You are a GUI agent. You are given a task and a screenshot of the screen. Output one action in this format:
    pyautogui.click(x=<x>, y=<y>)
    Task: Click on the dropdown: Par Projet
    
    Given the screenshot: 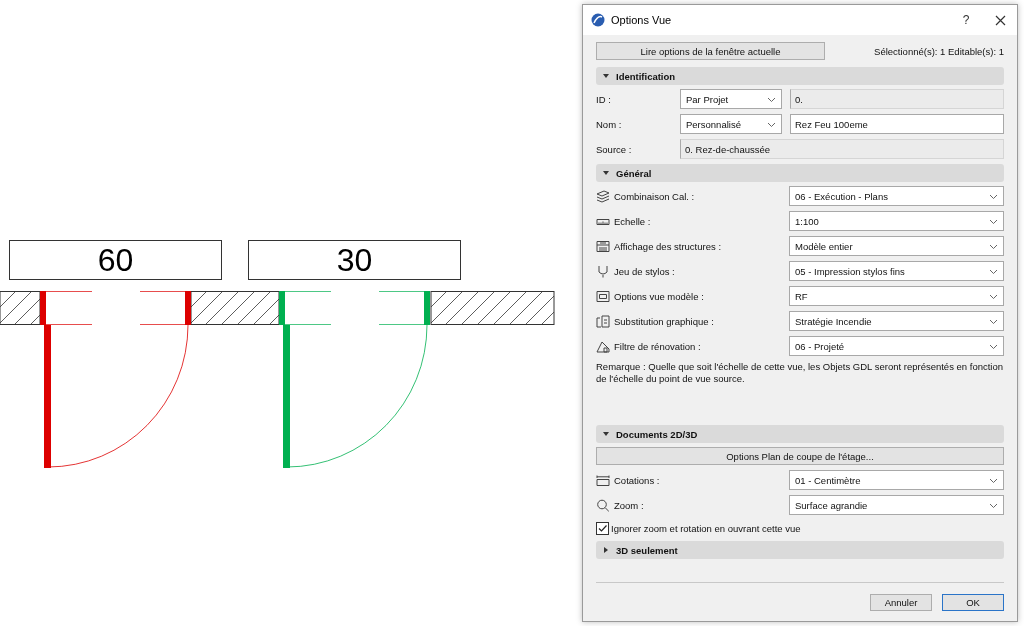 What is the action you would take?
    pyautogui.click(x=731, y=99)
    